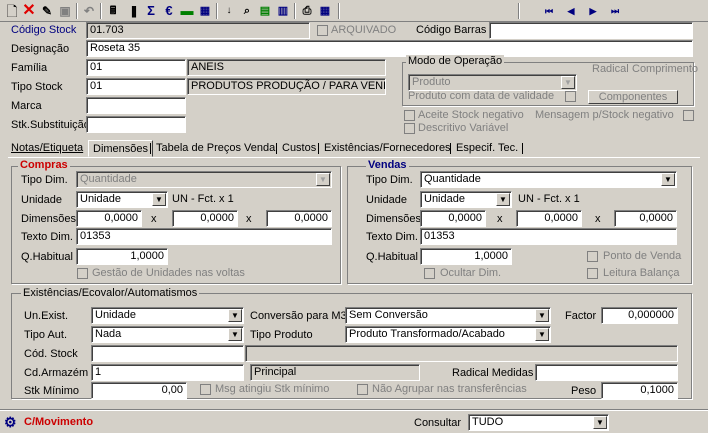 The height and width of the screenshot is (433, 708). What do you see at coordinates (109, 218) in the screenshot?
I see `compras-dim1-field: 0,0000` at bounding box center [109, 218].